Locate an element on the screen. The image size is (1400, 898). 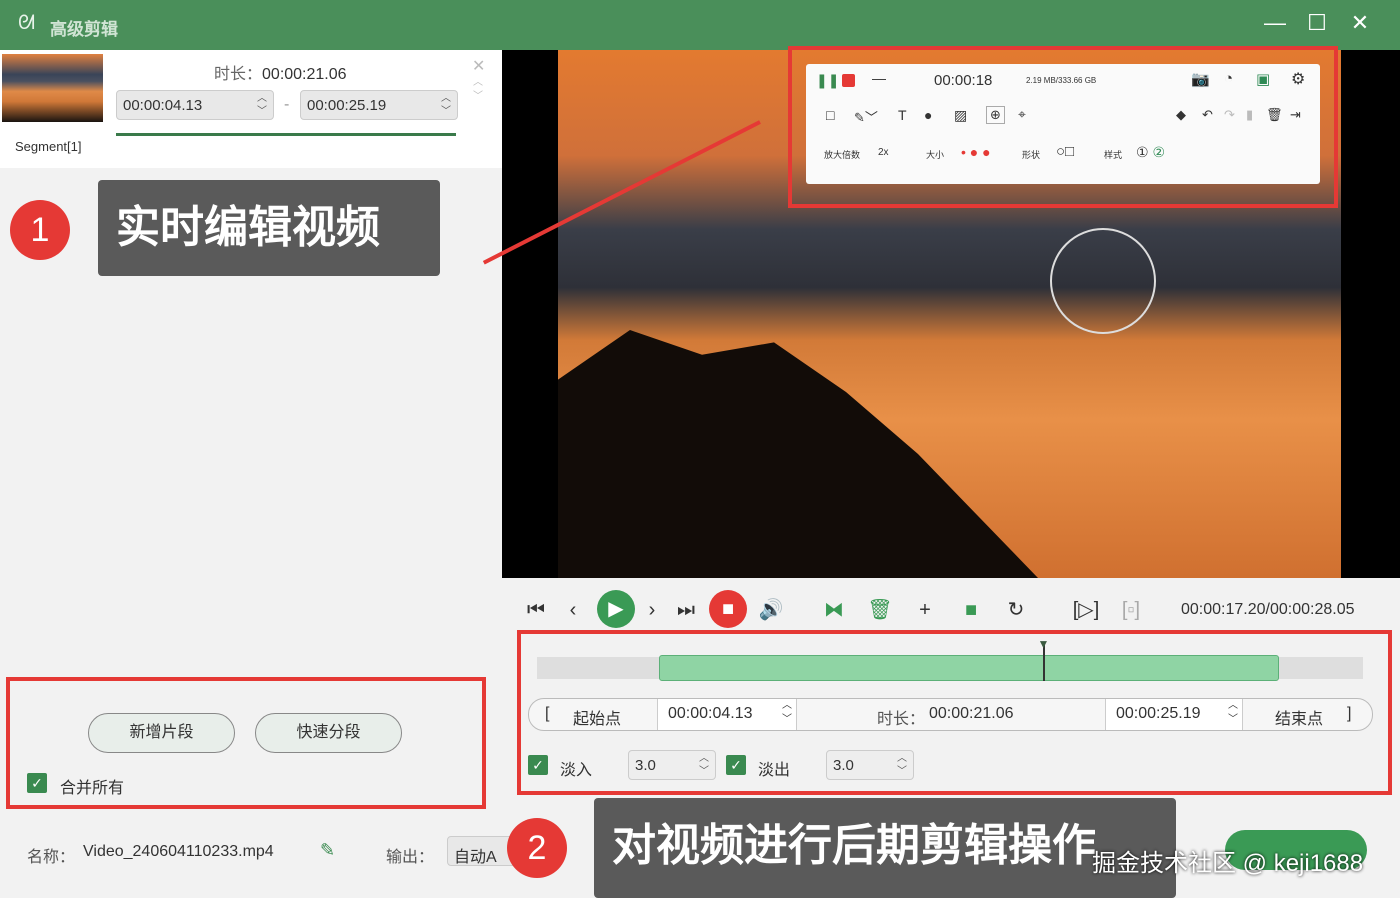
callout-badge-2: 2 is located at coordinates (537, 848).